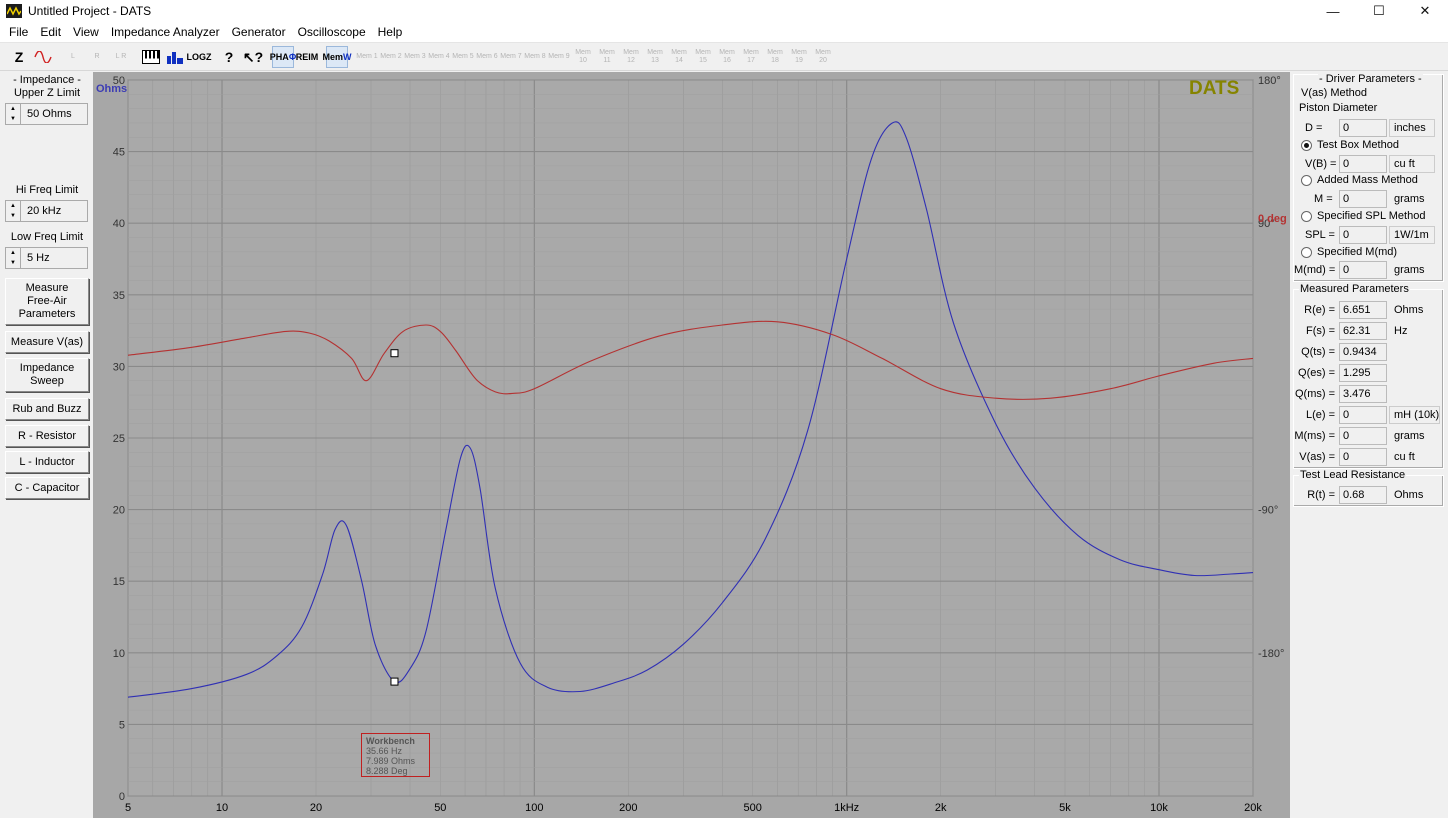 This screenshot has width=1448, height=818. Describe the element at coordinates (1363, 164) in the screenshot. I see `vb-input: 0` at that location.